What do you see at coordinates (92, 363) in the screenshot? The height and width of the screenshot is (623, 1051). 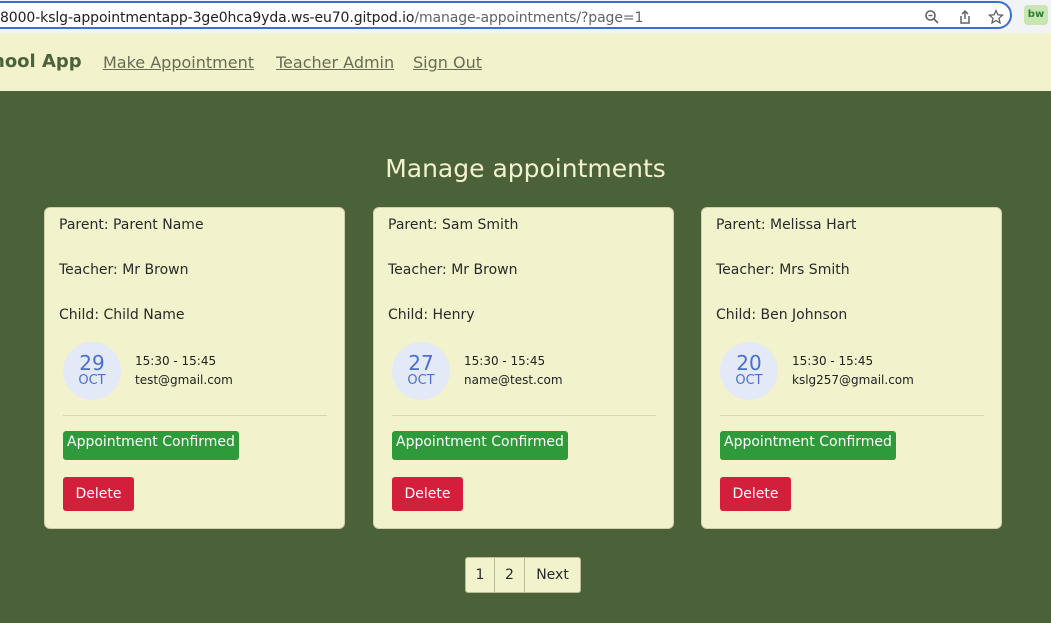 I see `date-day: 29` at bounding box center [92, 363].